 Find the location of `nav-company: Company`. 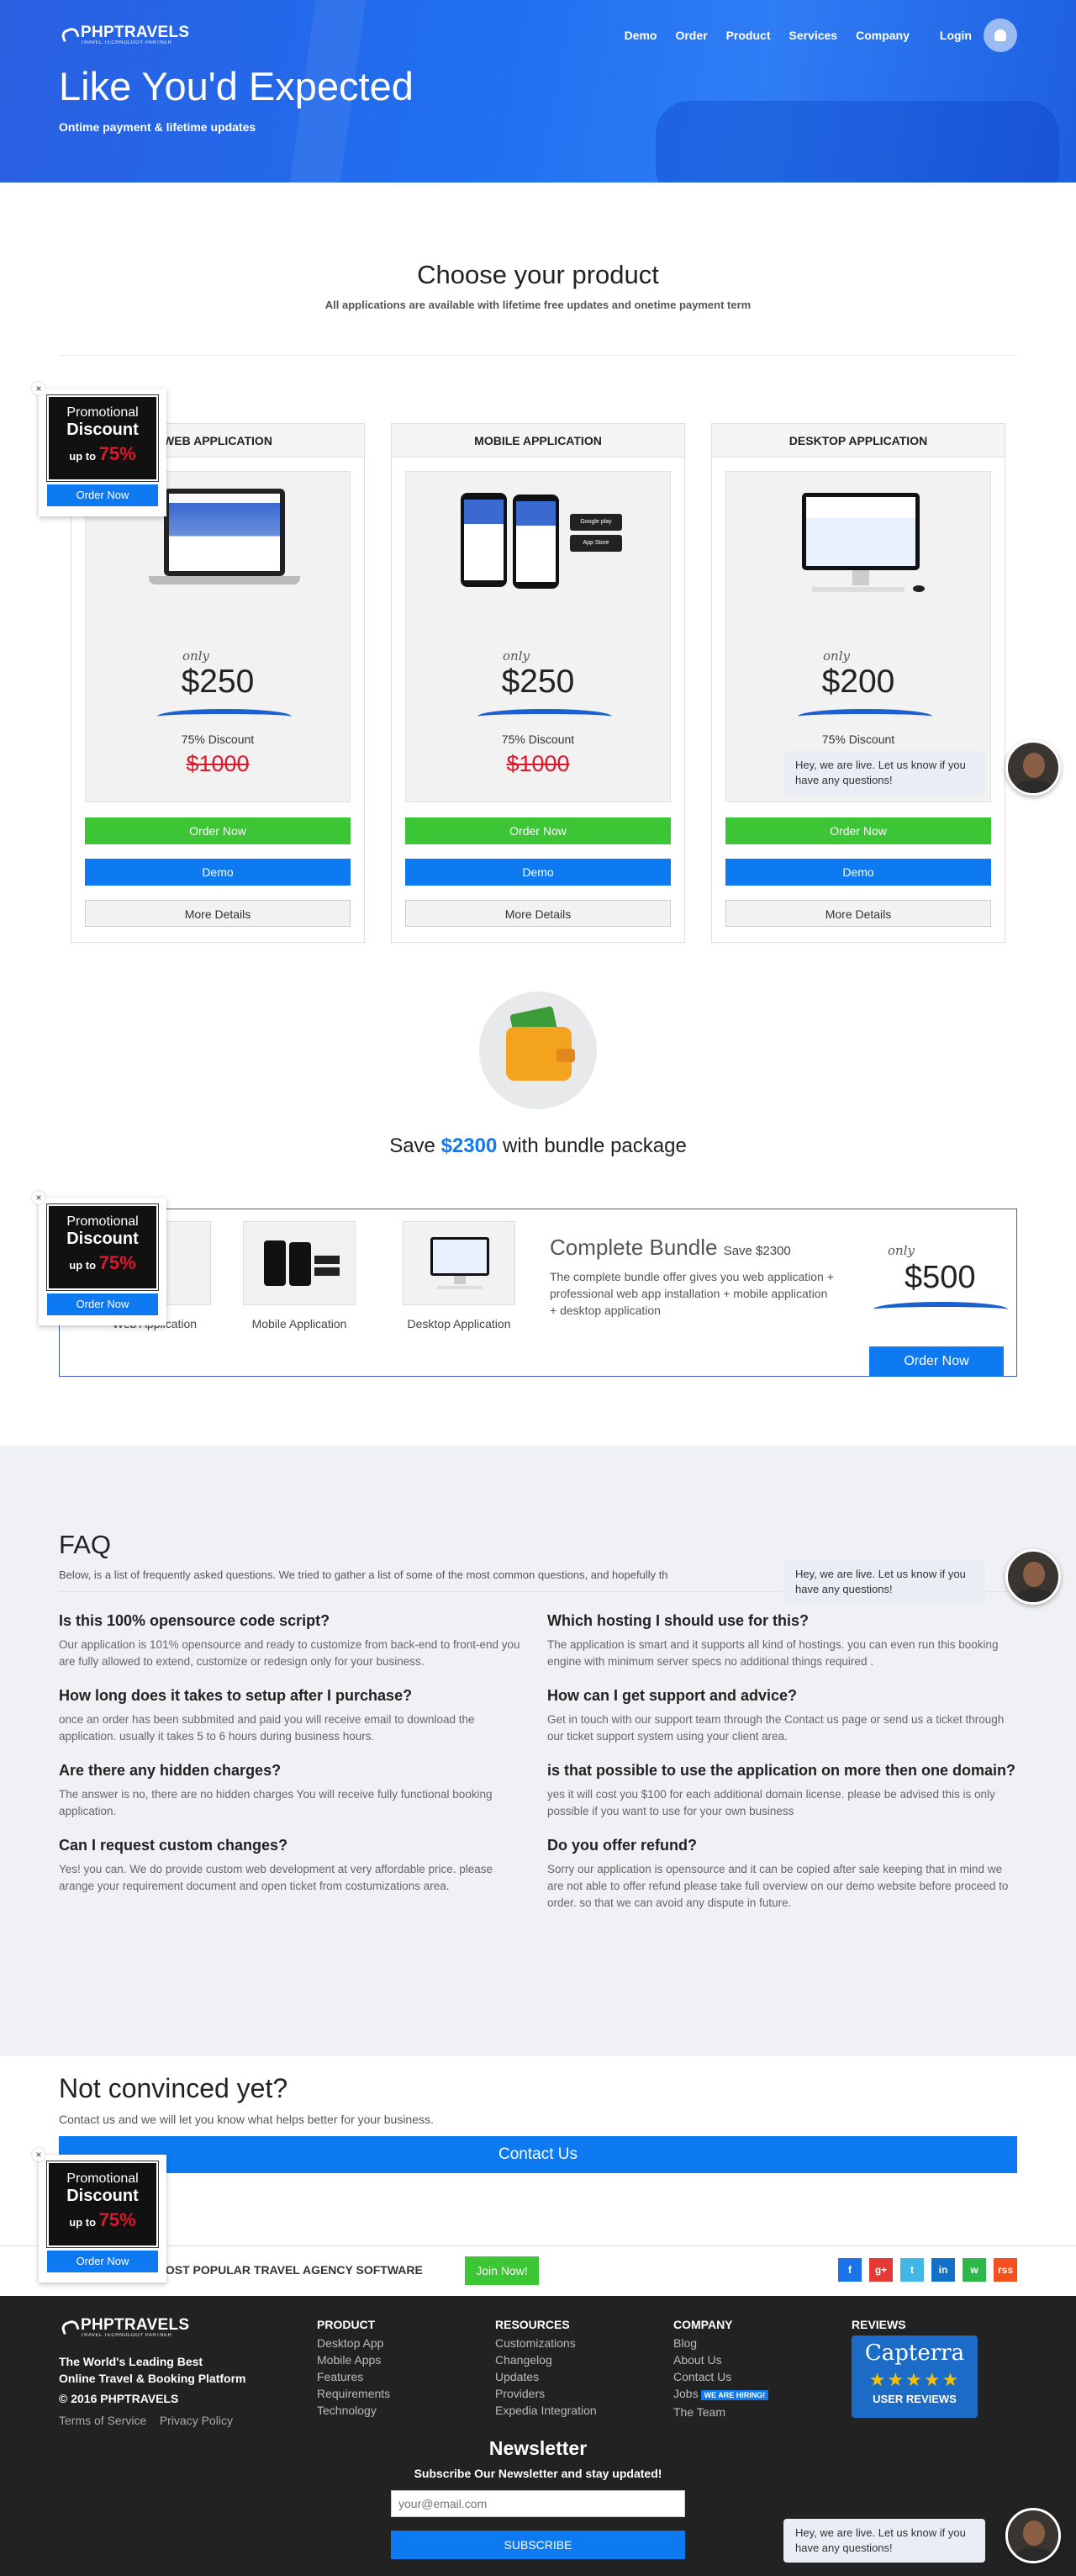

nav-company: Company is located at coordinates (883, 35).